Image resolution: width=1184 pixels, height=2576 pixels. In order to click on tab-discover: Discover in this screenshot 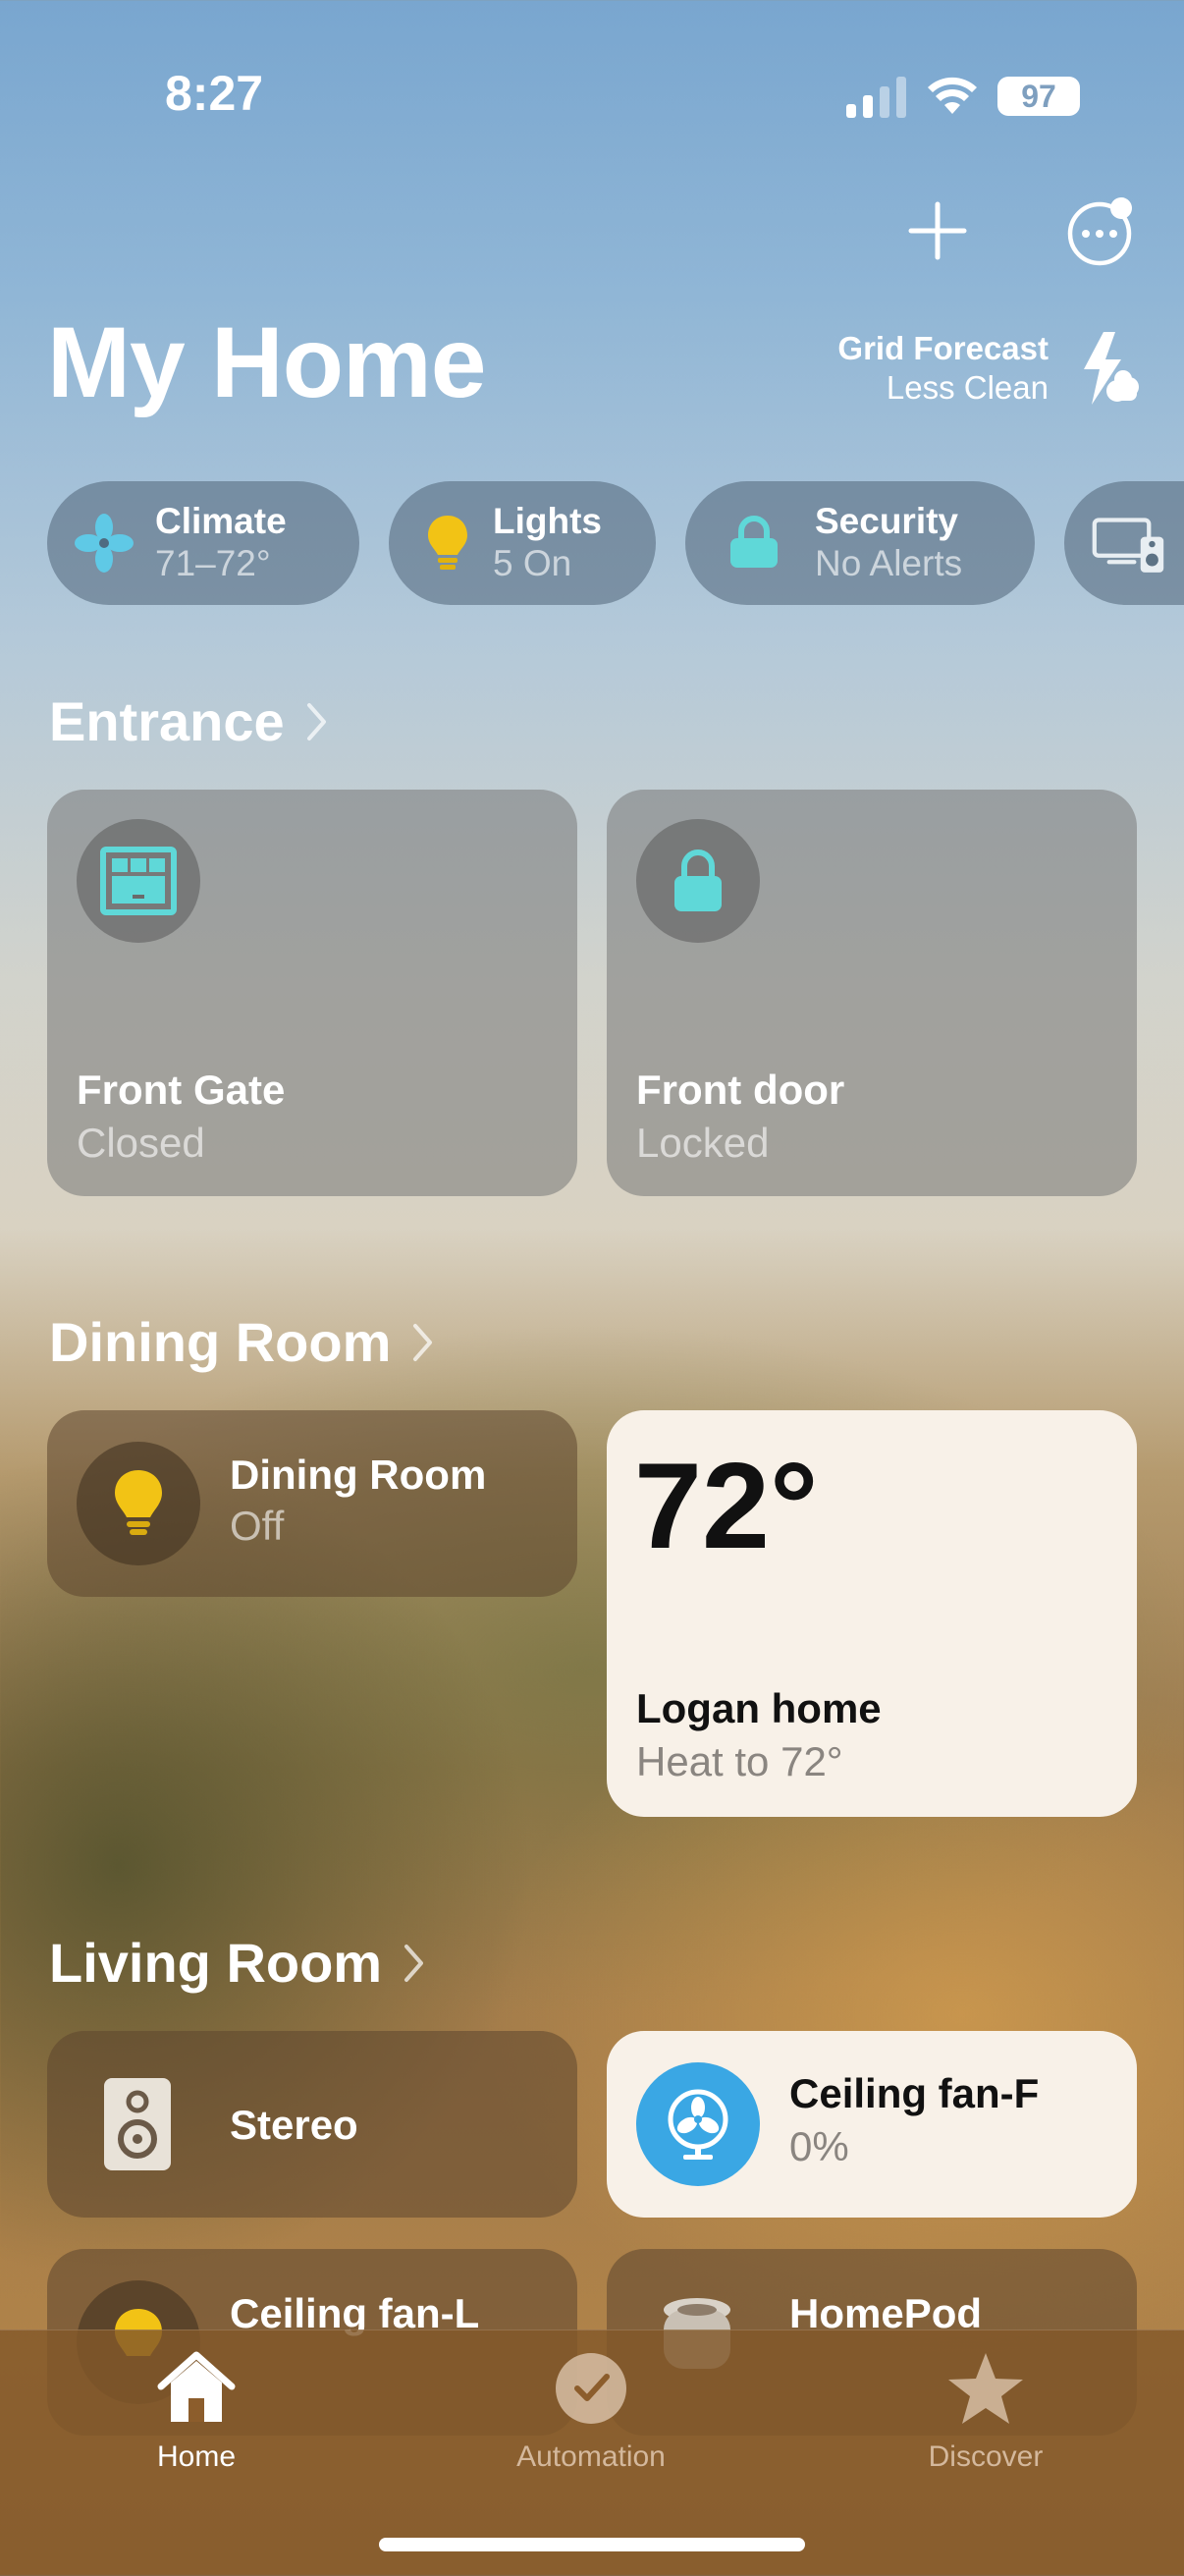, I will do `click(985, 2411)`.